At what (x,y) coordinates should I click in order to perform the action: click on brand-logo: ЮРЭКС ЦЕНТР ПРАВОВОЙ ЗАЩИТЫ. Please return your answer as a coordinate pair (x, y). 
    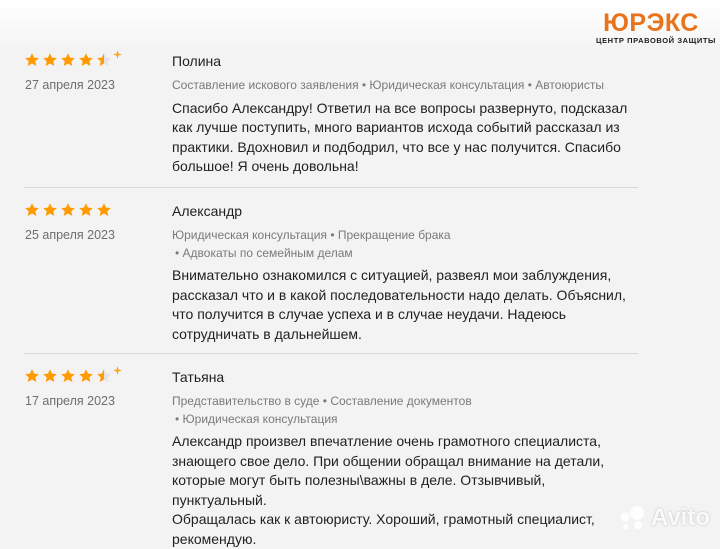
    Looking at the image, I should click on (656, 27).